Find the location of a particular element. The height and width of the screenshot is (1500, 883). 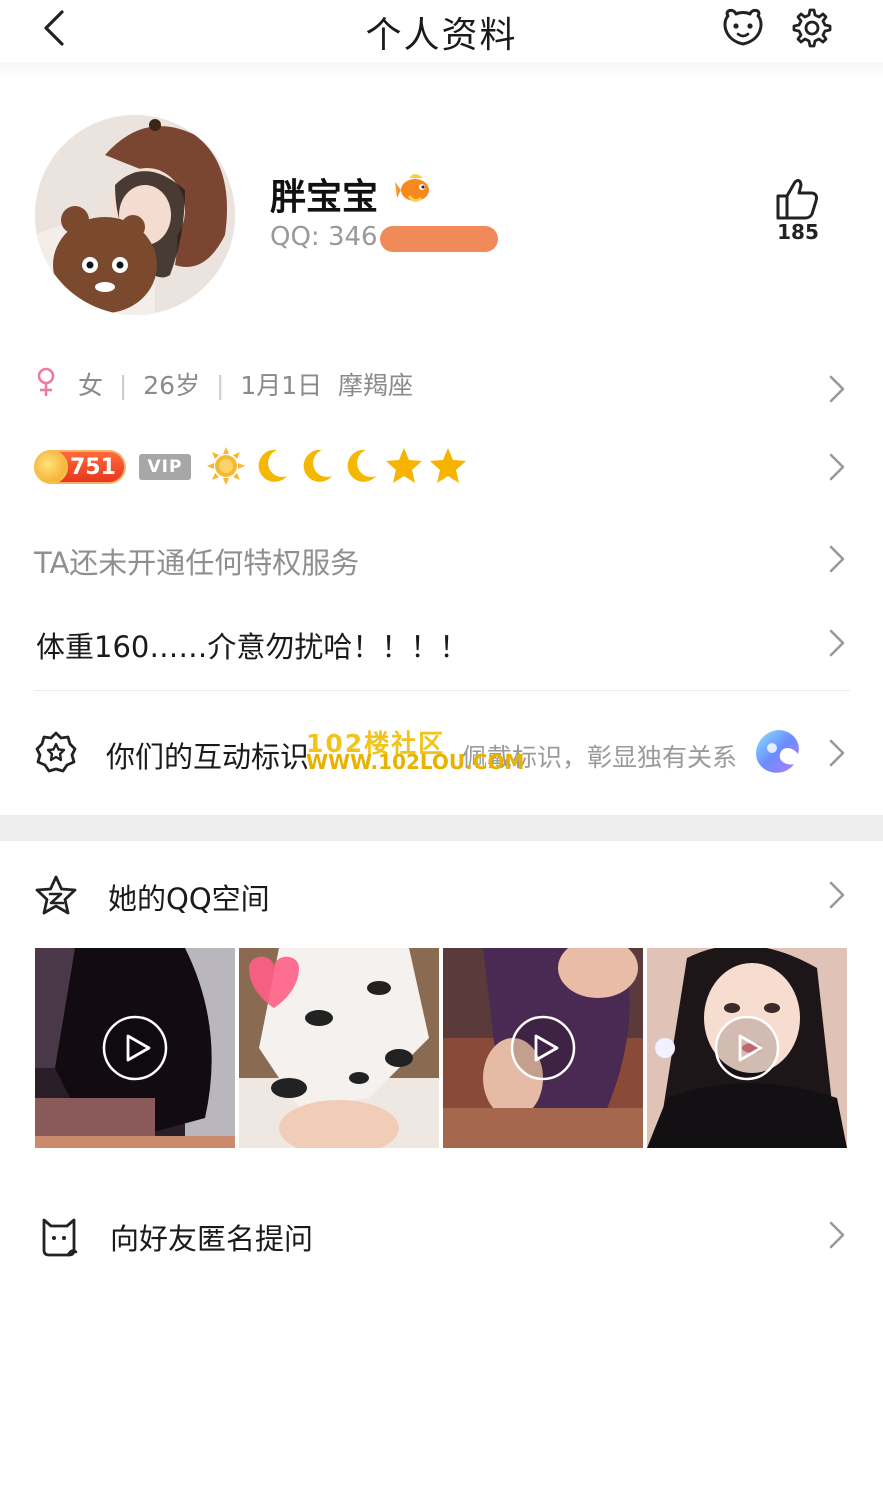

qzone-row: 她的QQ空间 is located at coordinates (441, 896).